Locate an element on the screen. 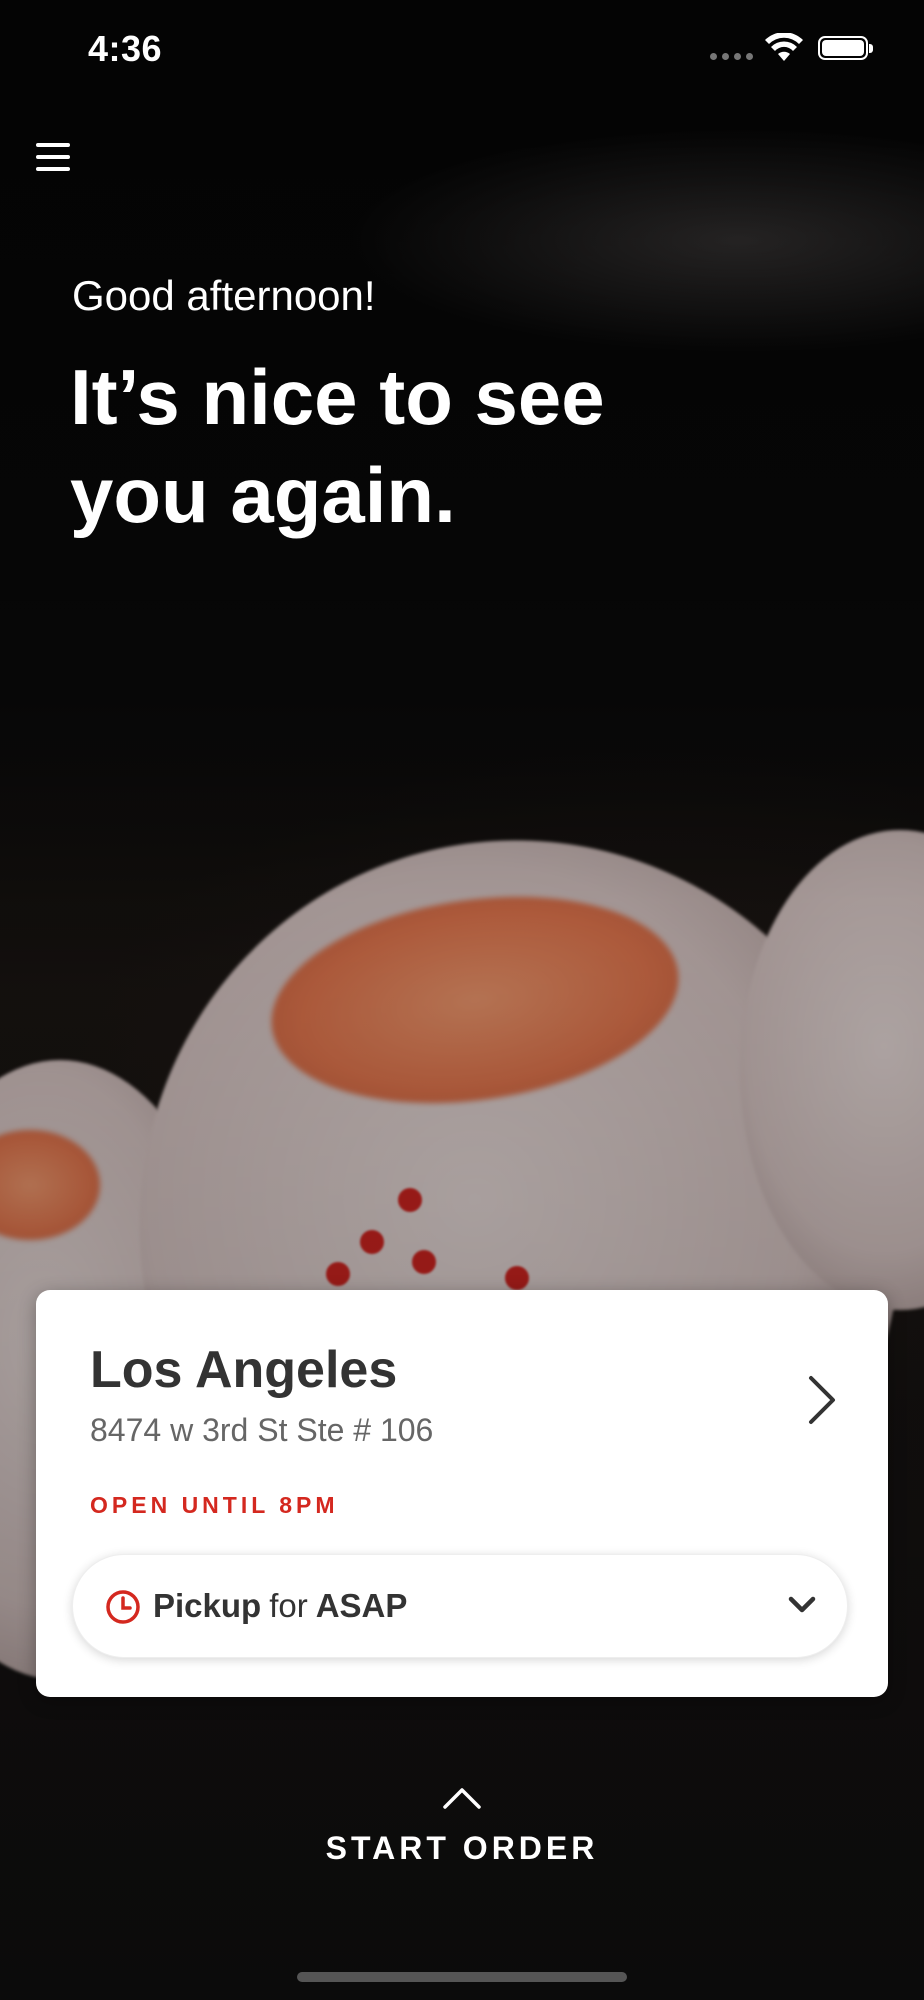  wifi-icon is located at coordinates (784, 47).